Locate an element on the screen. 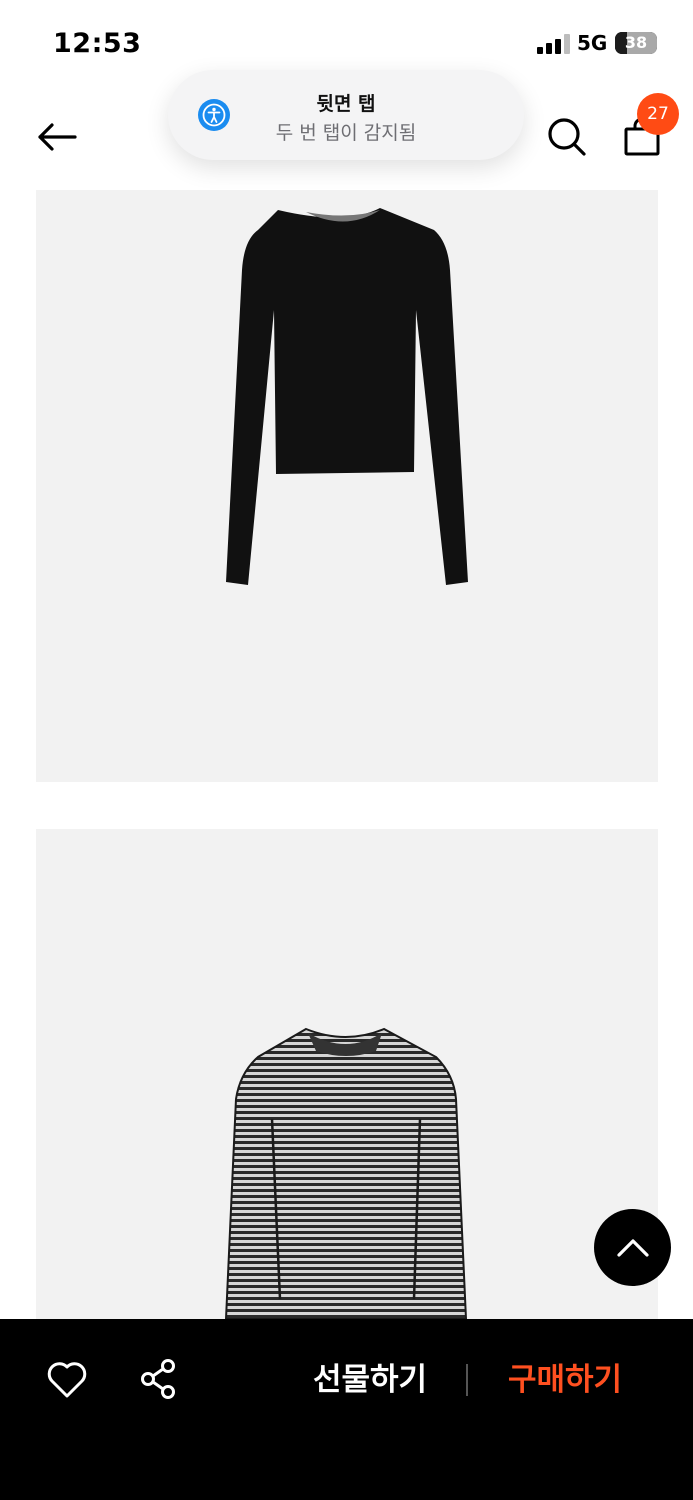  toast-title: 뒷면 탭 is located at coordinates (346, 104).